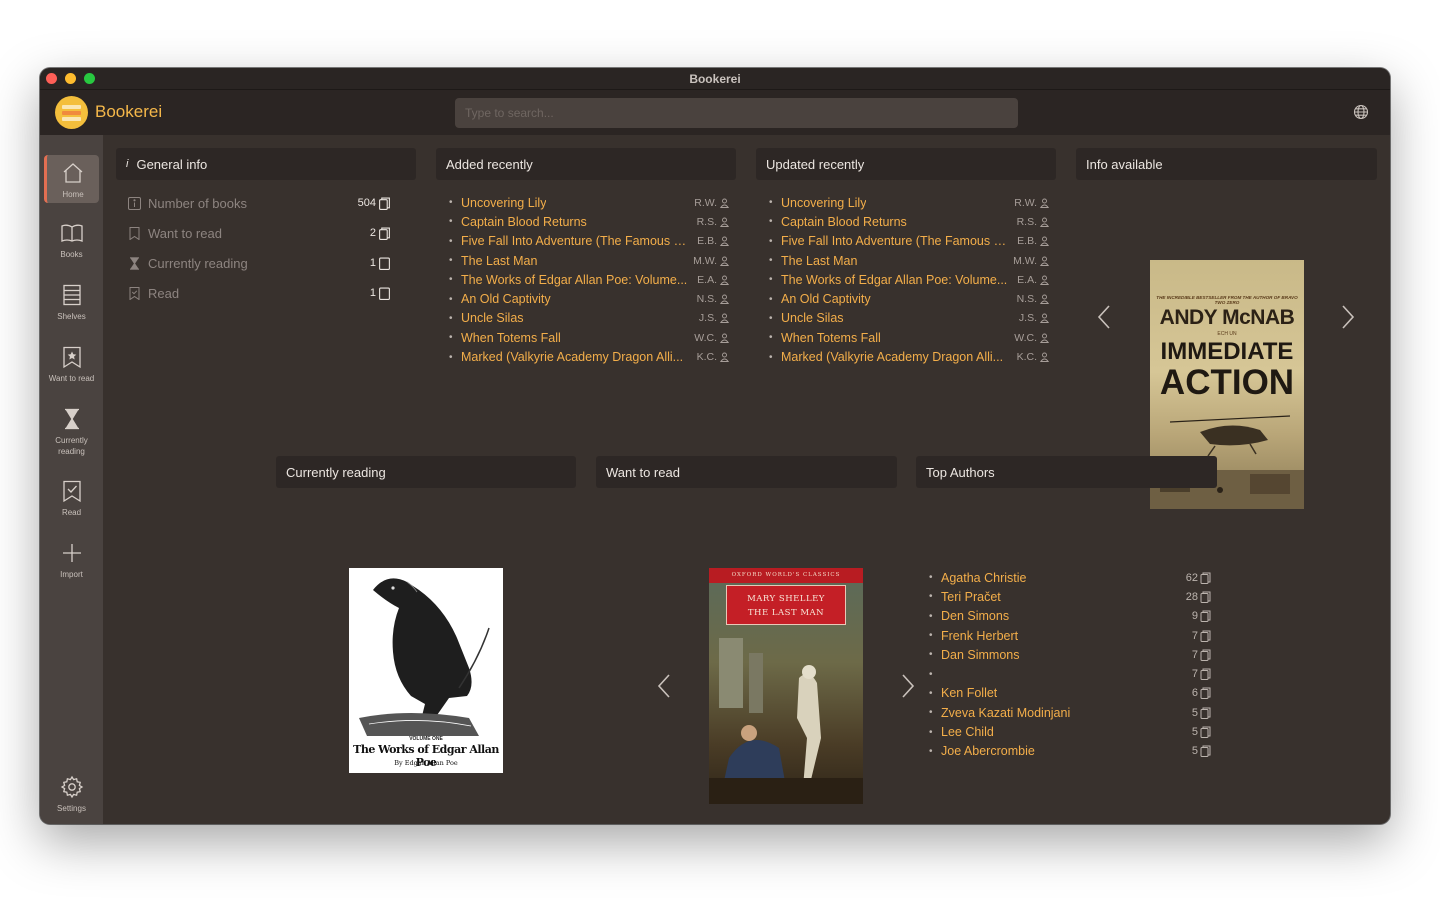 This screenshot has width=1440, height=900. I want to click on stat-row-read: Read 1, so click(263, 293).